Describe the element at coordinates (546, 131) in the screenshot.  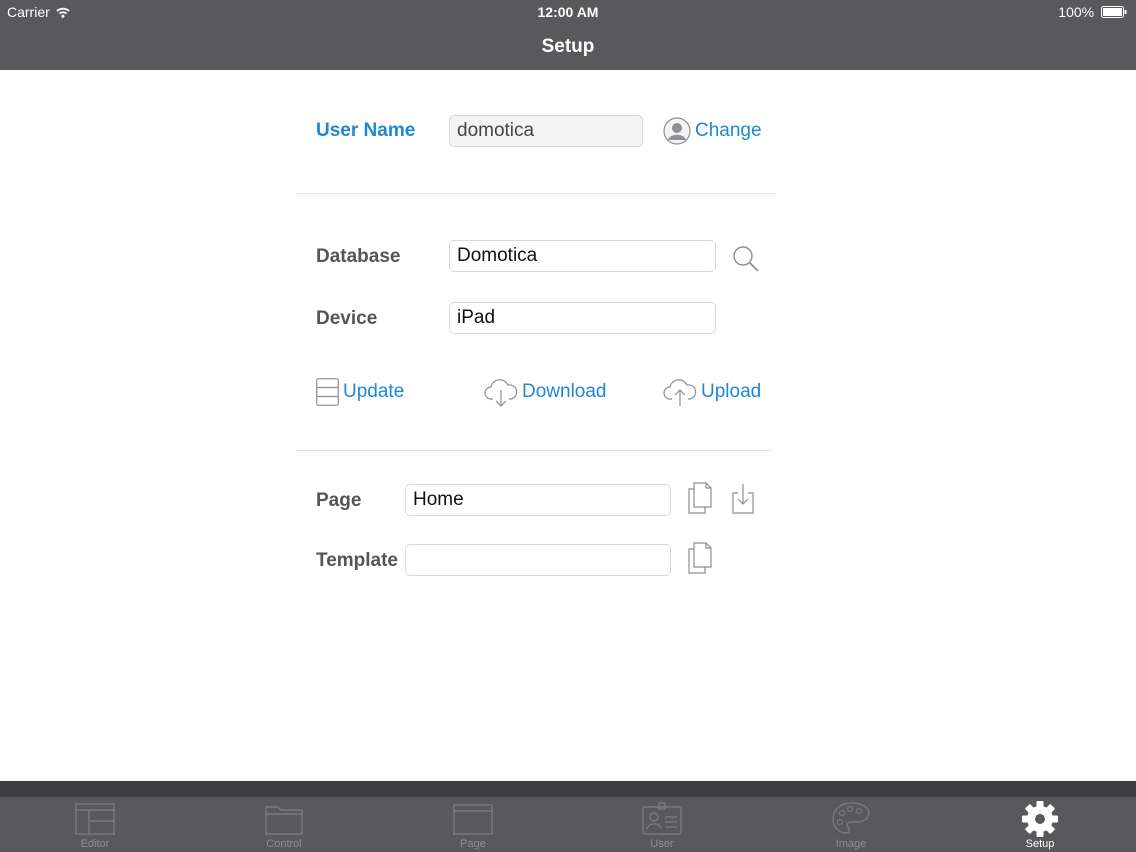
I see `user-name-field: domotica` at that location.